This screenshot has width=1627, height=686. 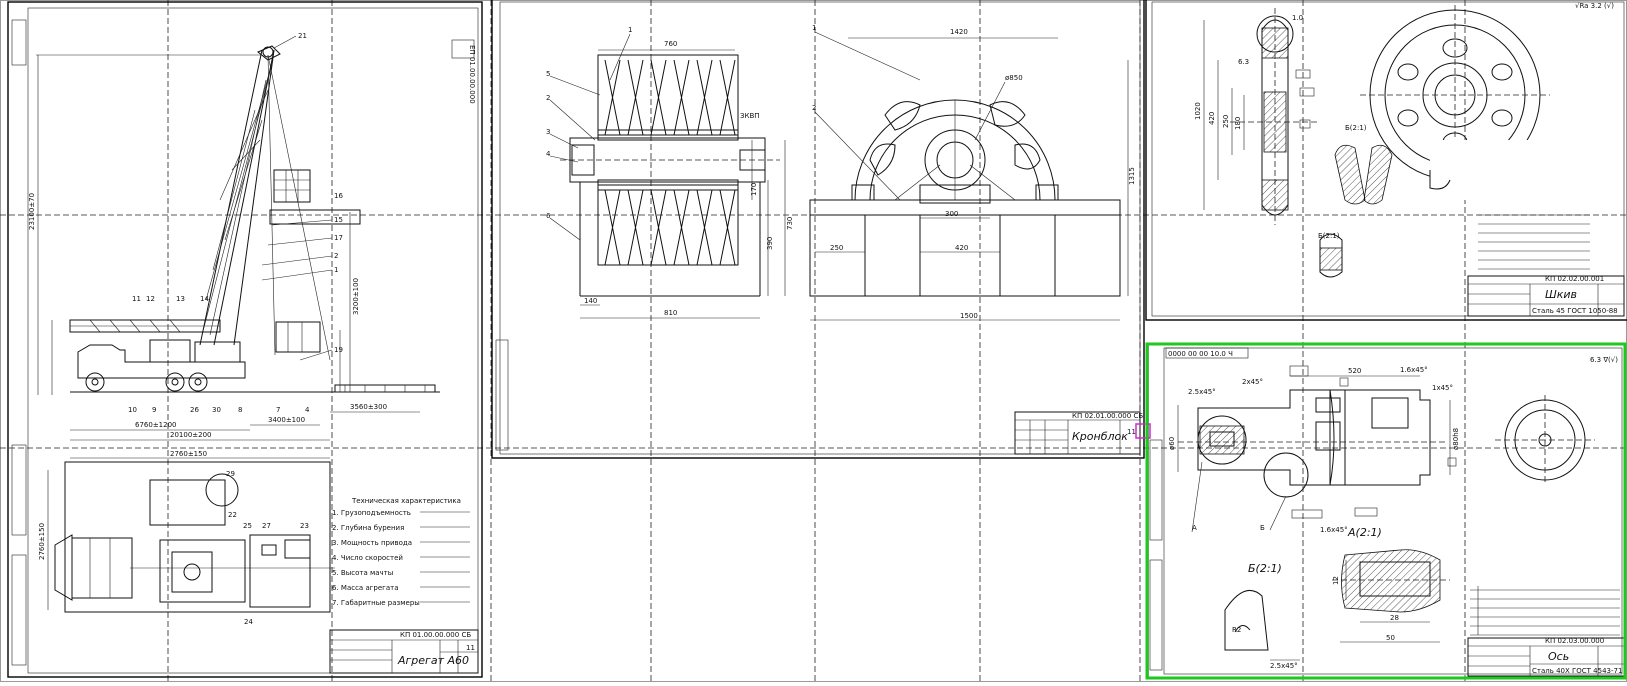 I want to click on title-block-aggregate: КП 01.00.00.000 СБ Агрегат А60 11, so click(x=404, y=651).